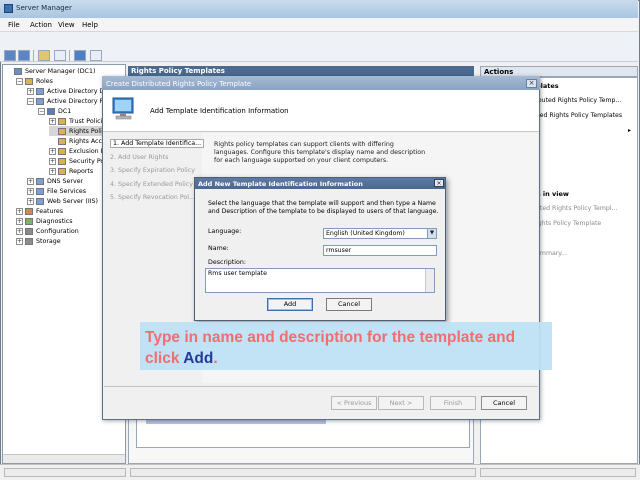 This screenshot has width=640, height=480. Describe the element at coordinates (64, 458) in the screenshot. I see `tree-horizontal-scrollbar` at that location.